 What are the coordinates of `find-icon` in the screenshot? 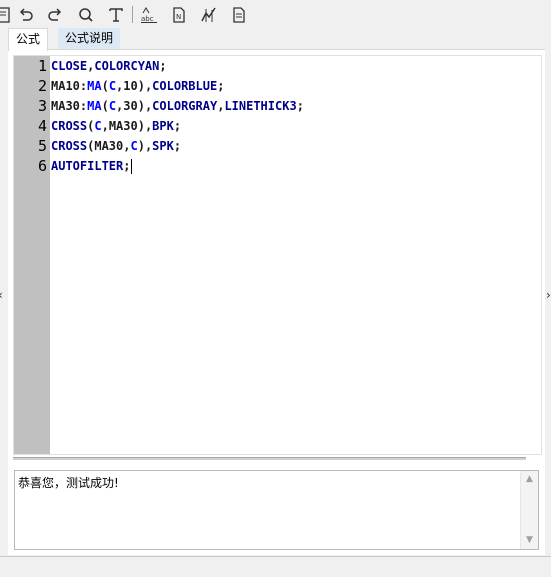 It's located at (86, 15).